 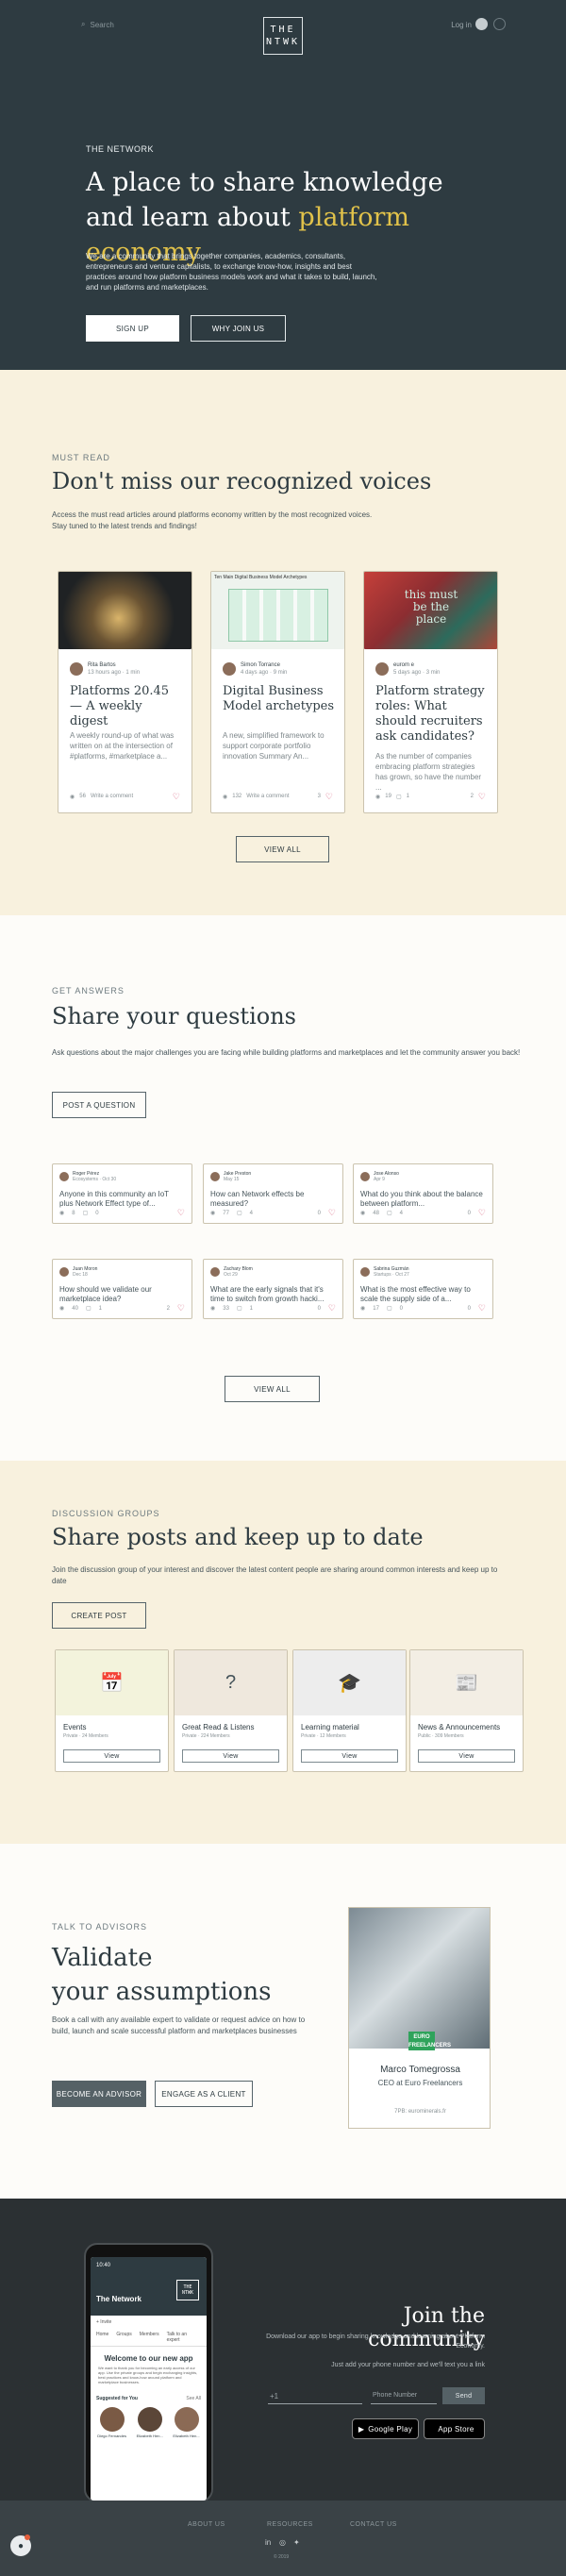 I want to click on group-name: Events, so click(x=75, y=1727).